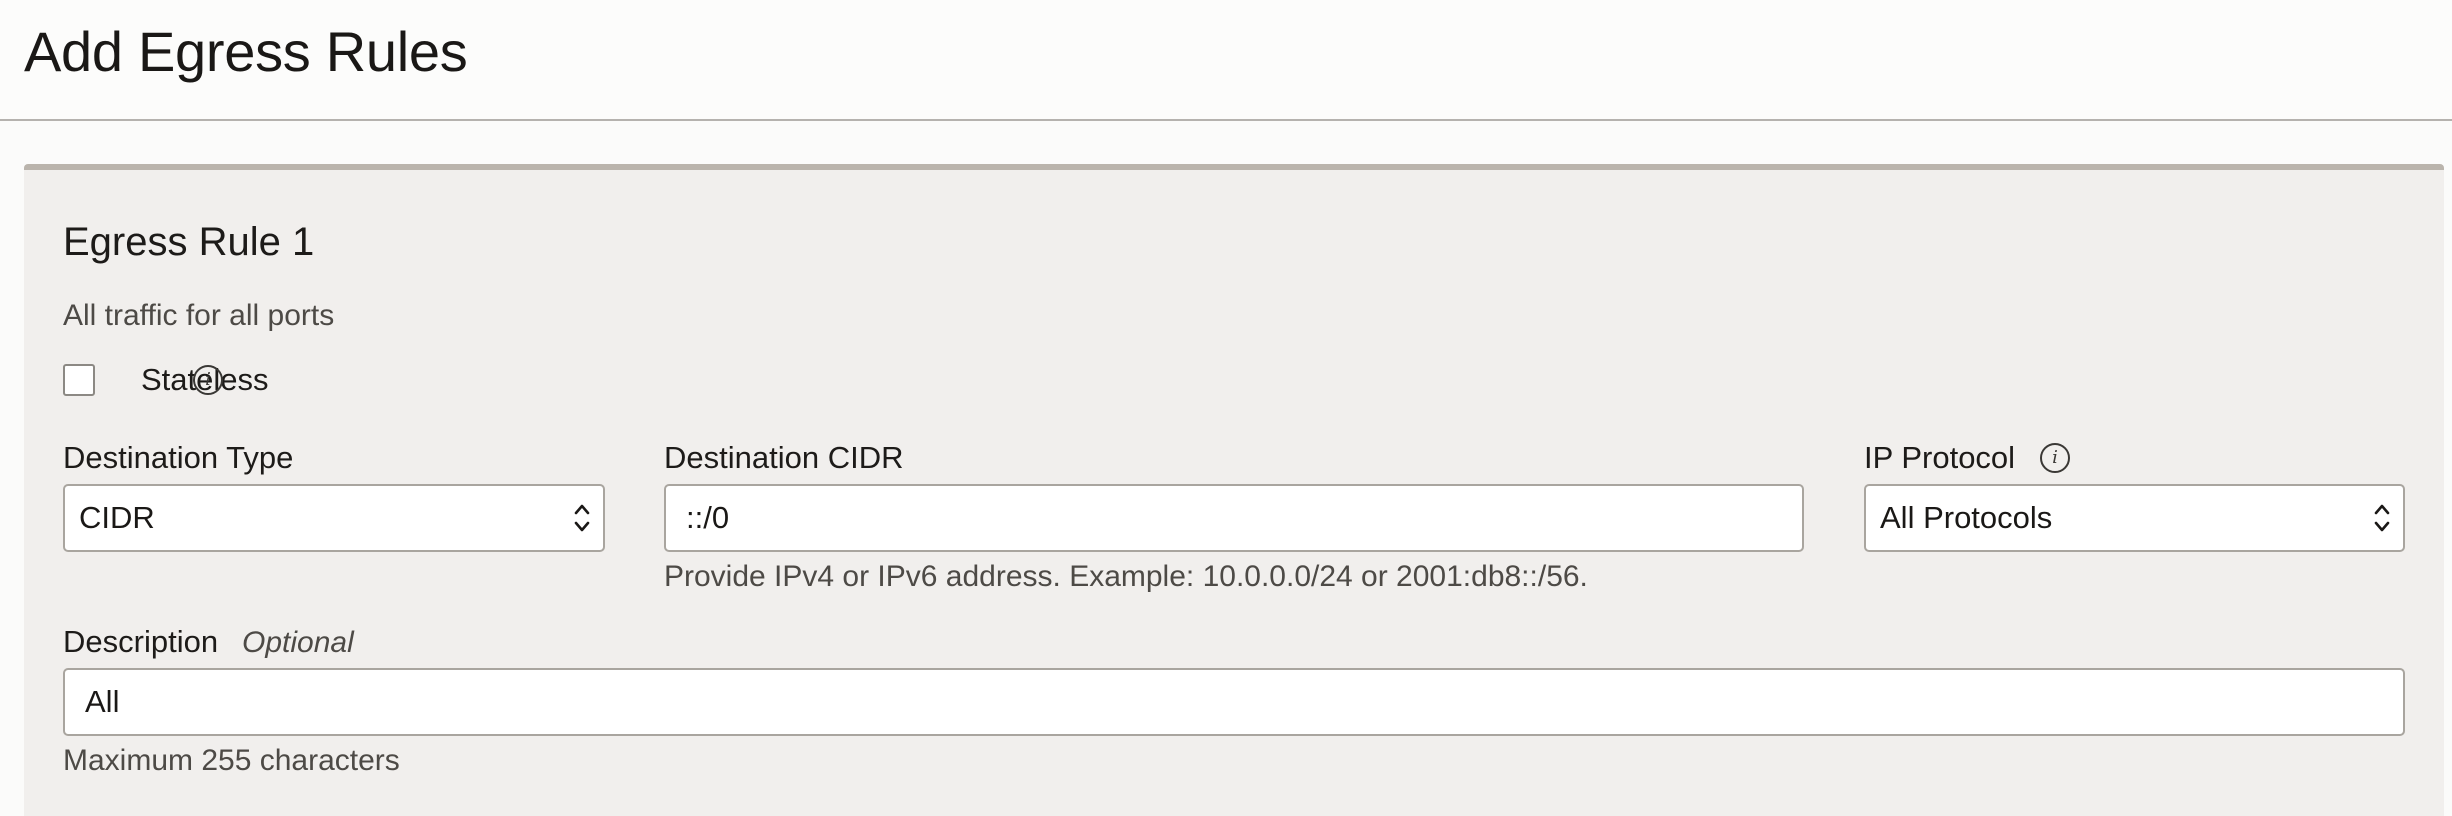 The width and height of the screenshot is (2452, 816). I want to click on description-optional-label: Optional, so click(298, 642).